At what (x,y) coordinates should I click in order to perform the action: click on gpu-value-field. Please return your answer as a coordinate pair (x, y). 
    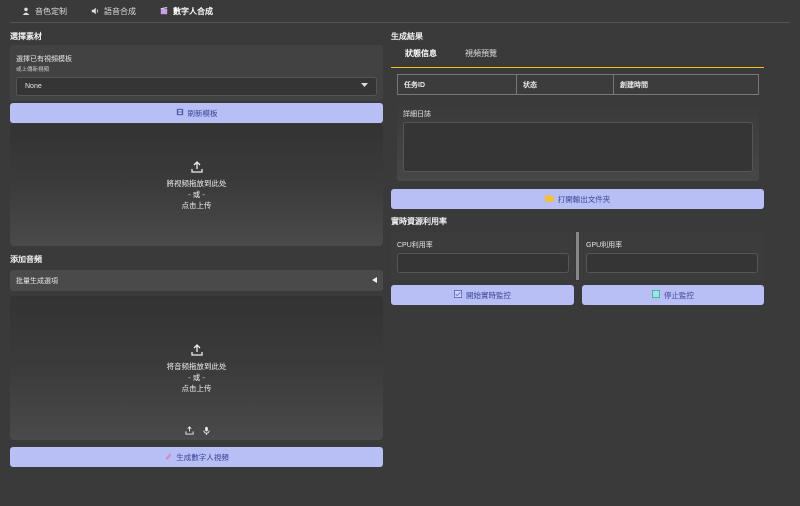
    Looking at the image, I should click on (672, 263).